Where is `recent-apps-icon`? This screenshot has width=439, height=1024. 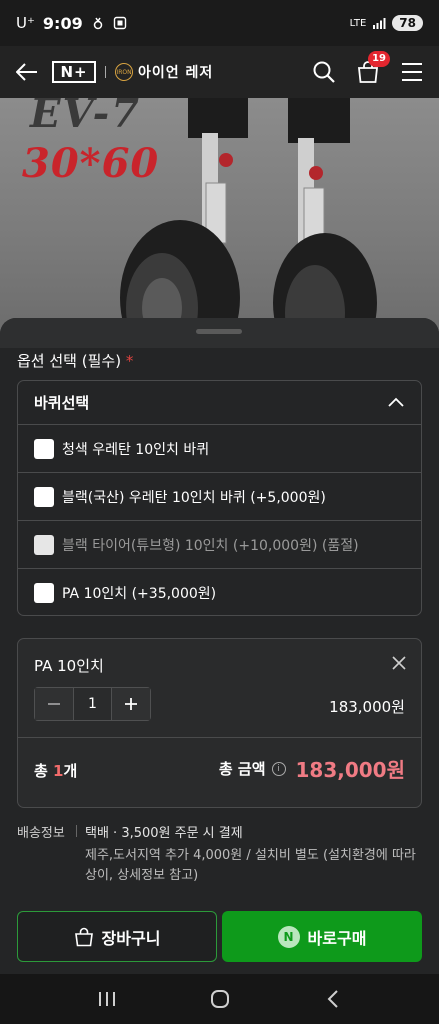
recent-apps-icon is located at coordinates (106, 999).